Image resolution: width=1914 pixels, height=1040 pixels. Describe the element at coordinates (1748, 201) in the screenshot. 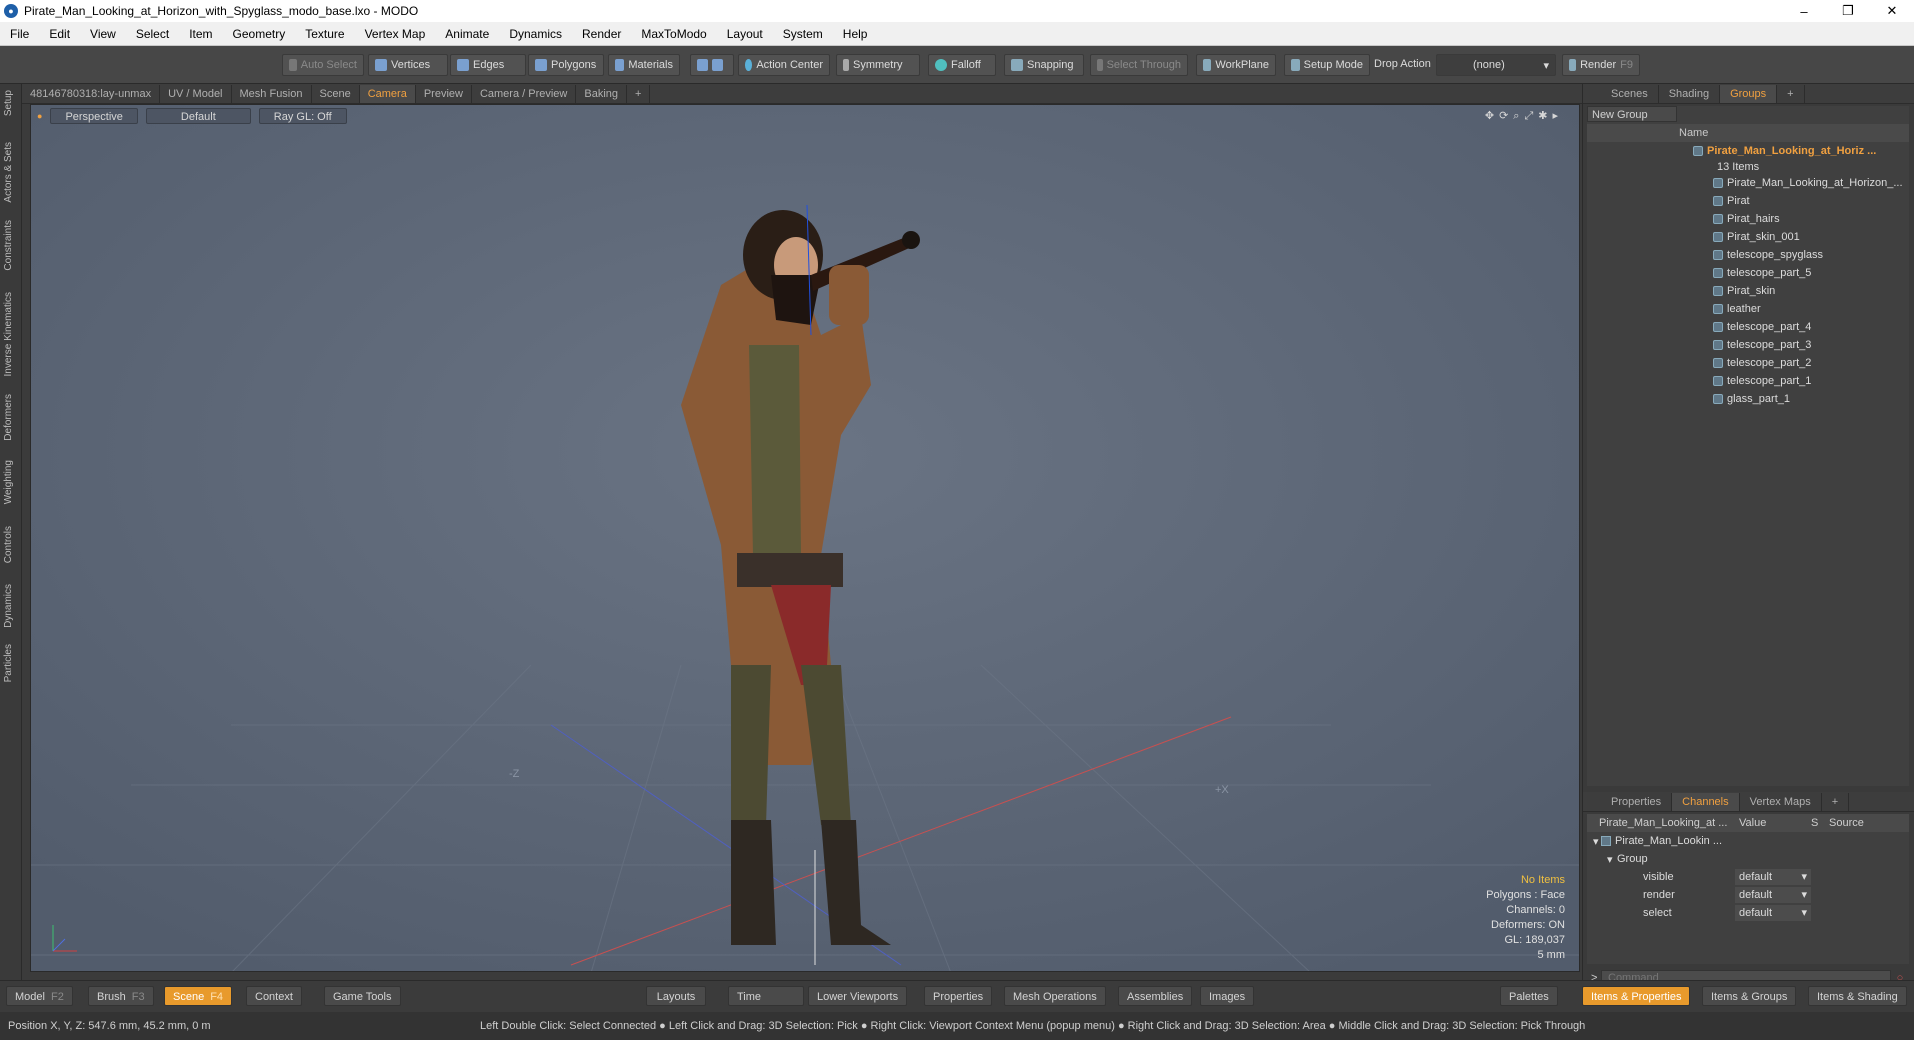

I see `list-item: Pirat` at that location.